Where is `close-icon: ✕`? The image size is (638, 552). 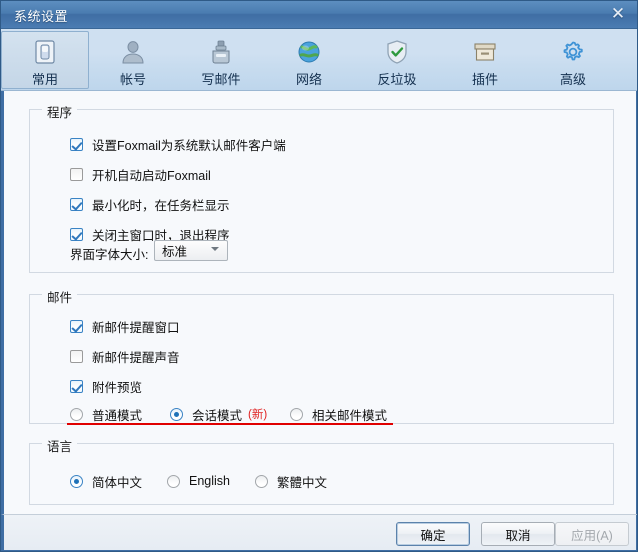
close-icon: ✕ is located at coordinates (618, 14).